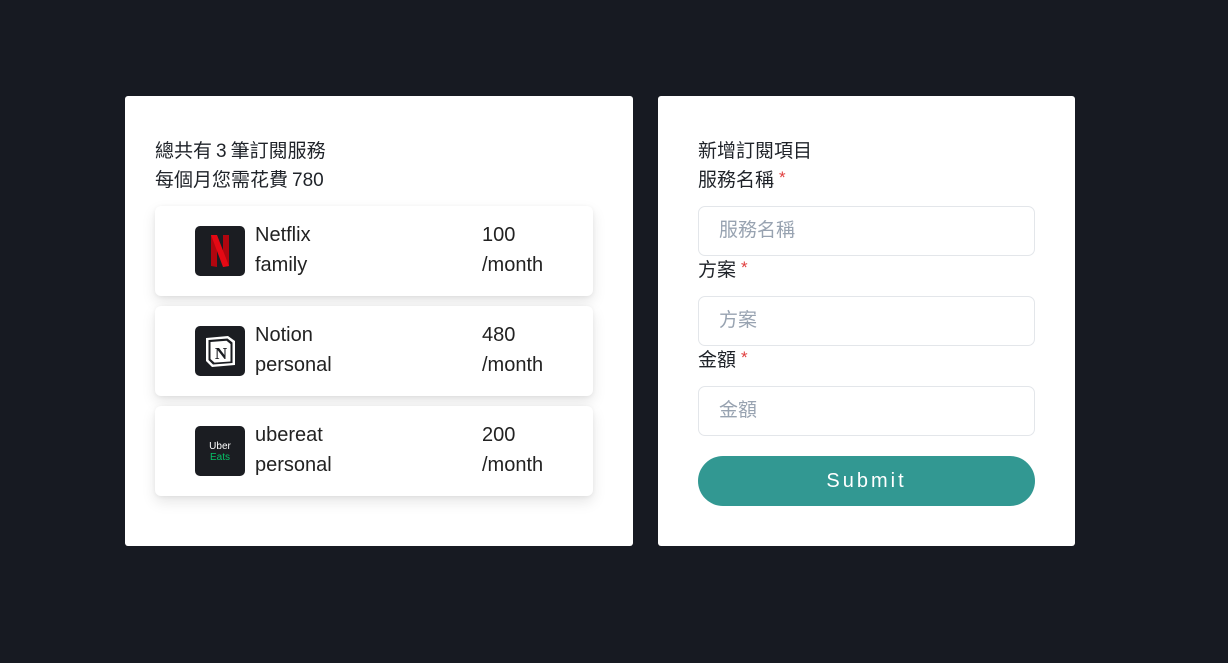  I want to click on summary-count-prefix: 總共有, so click(184, 151).